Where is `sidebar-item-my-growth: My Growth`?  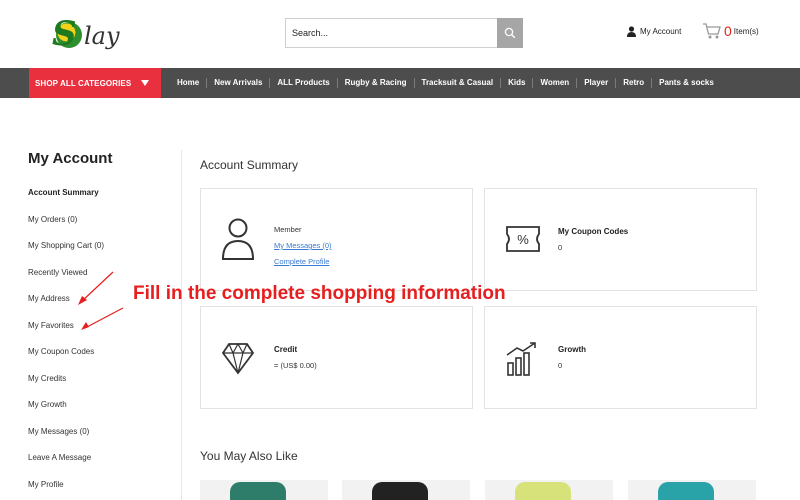 sidebar-item-my-growth: My Growth is located at coordinates (98, 413).